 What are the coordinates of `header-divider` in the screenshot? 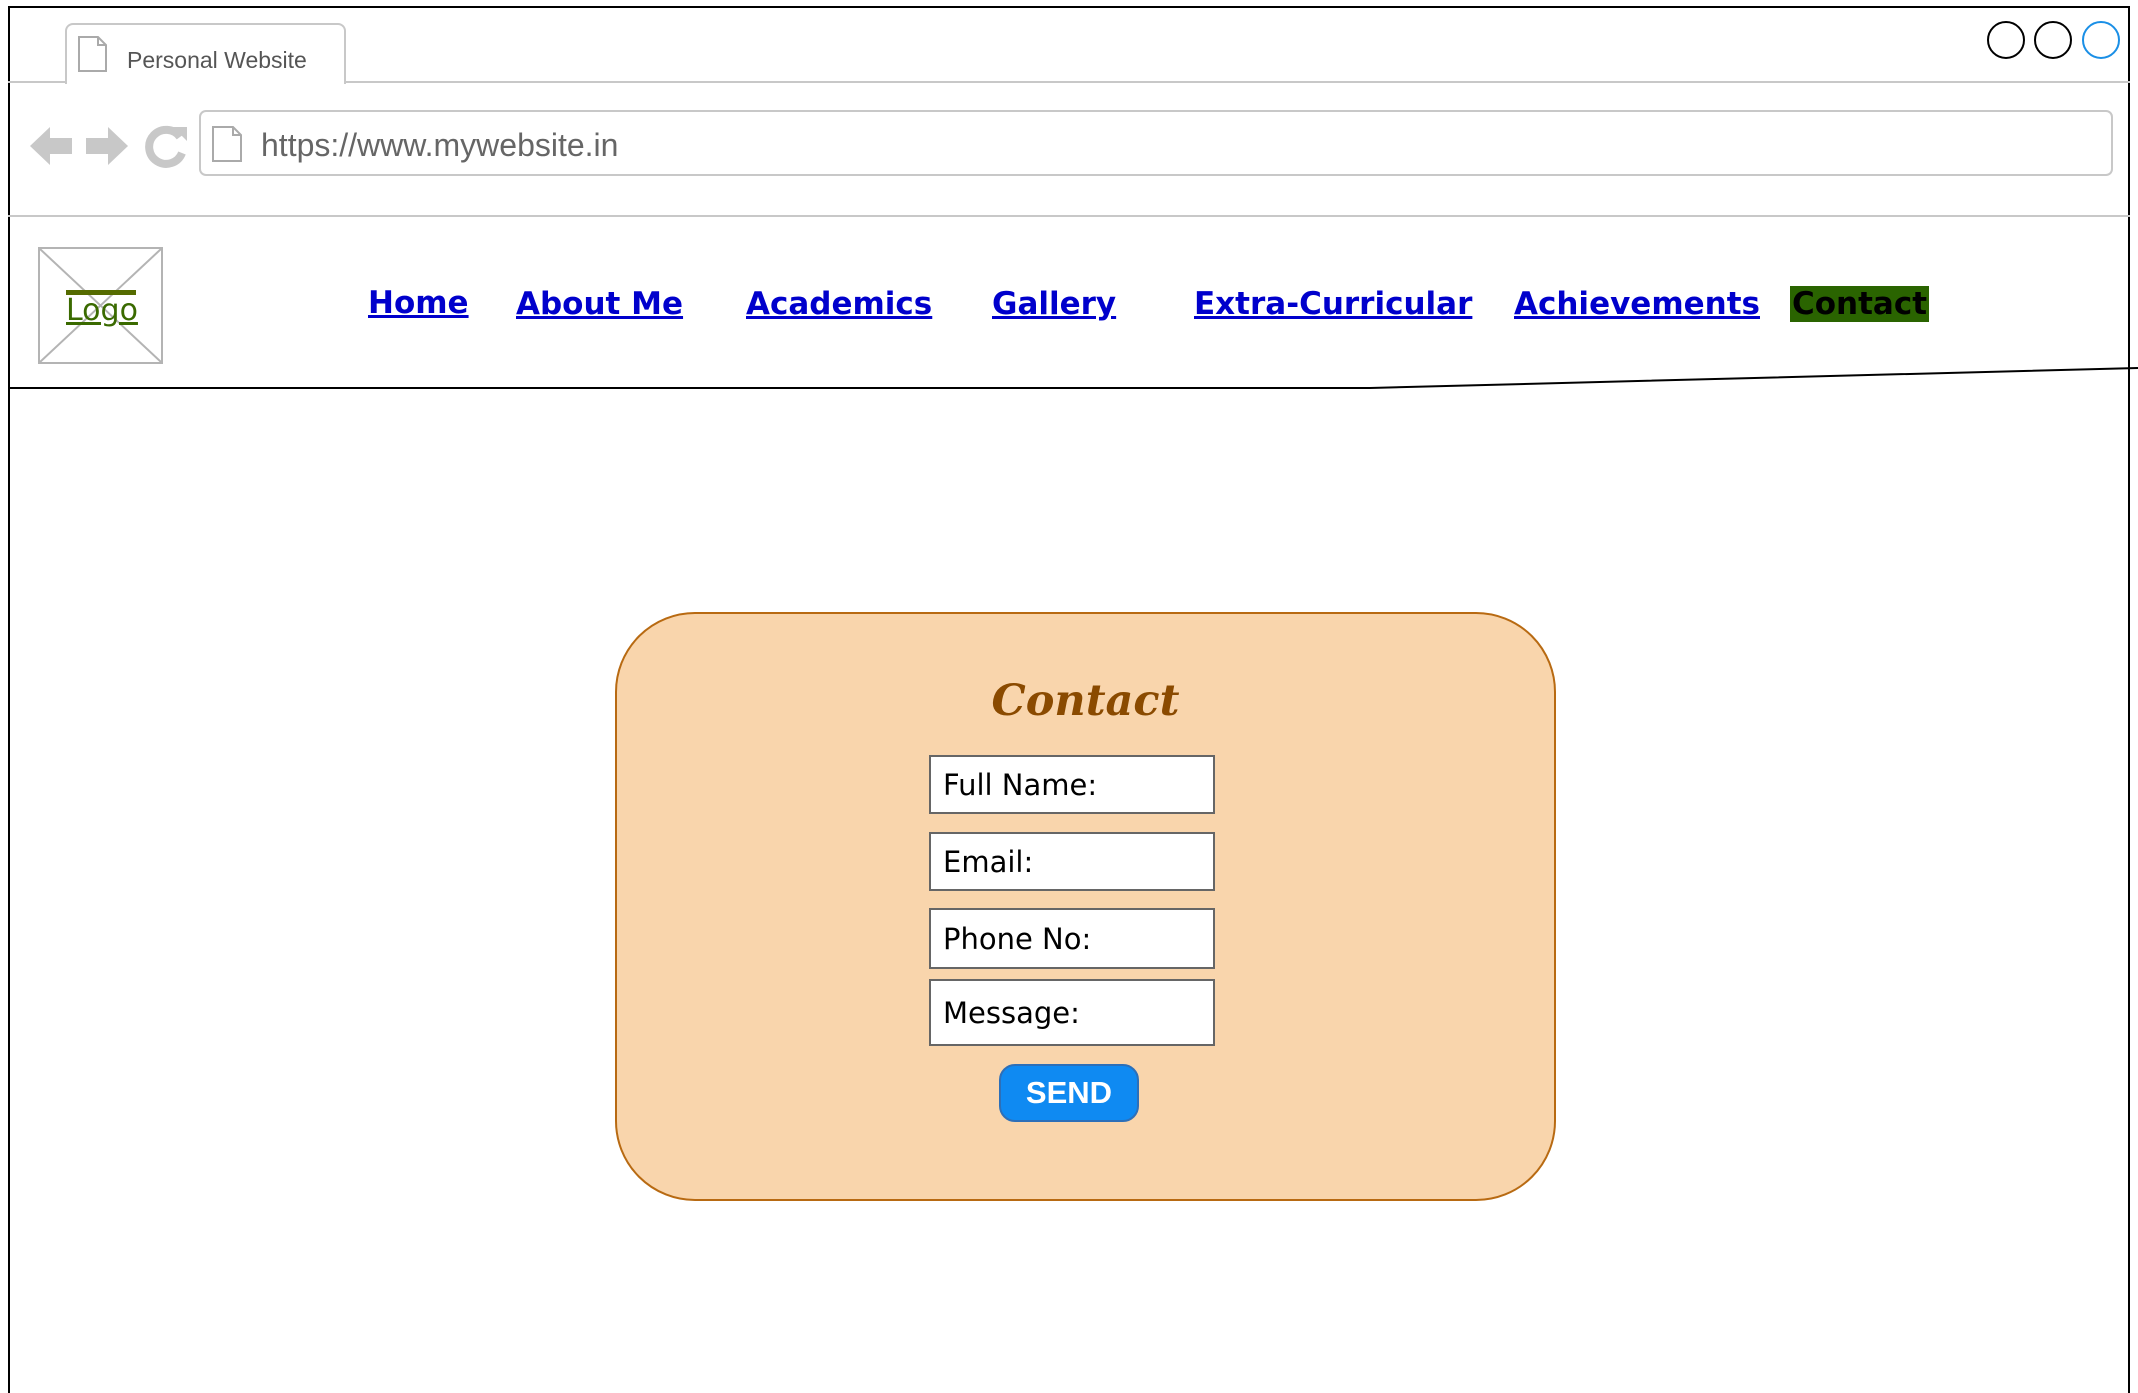 It's located at (1073, 378).